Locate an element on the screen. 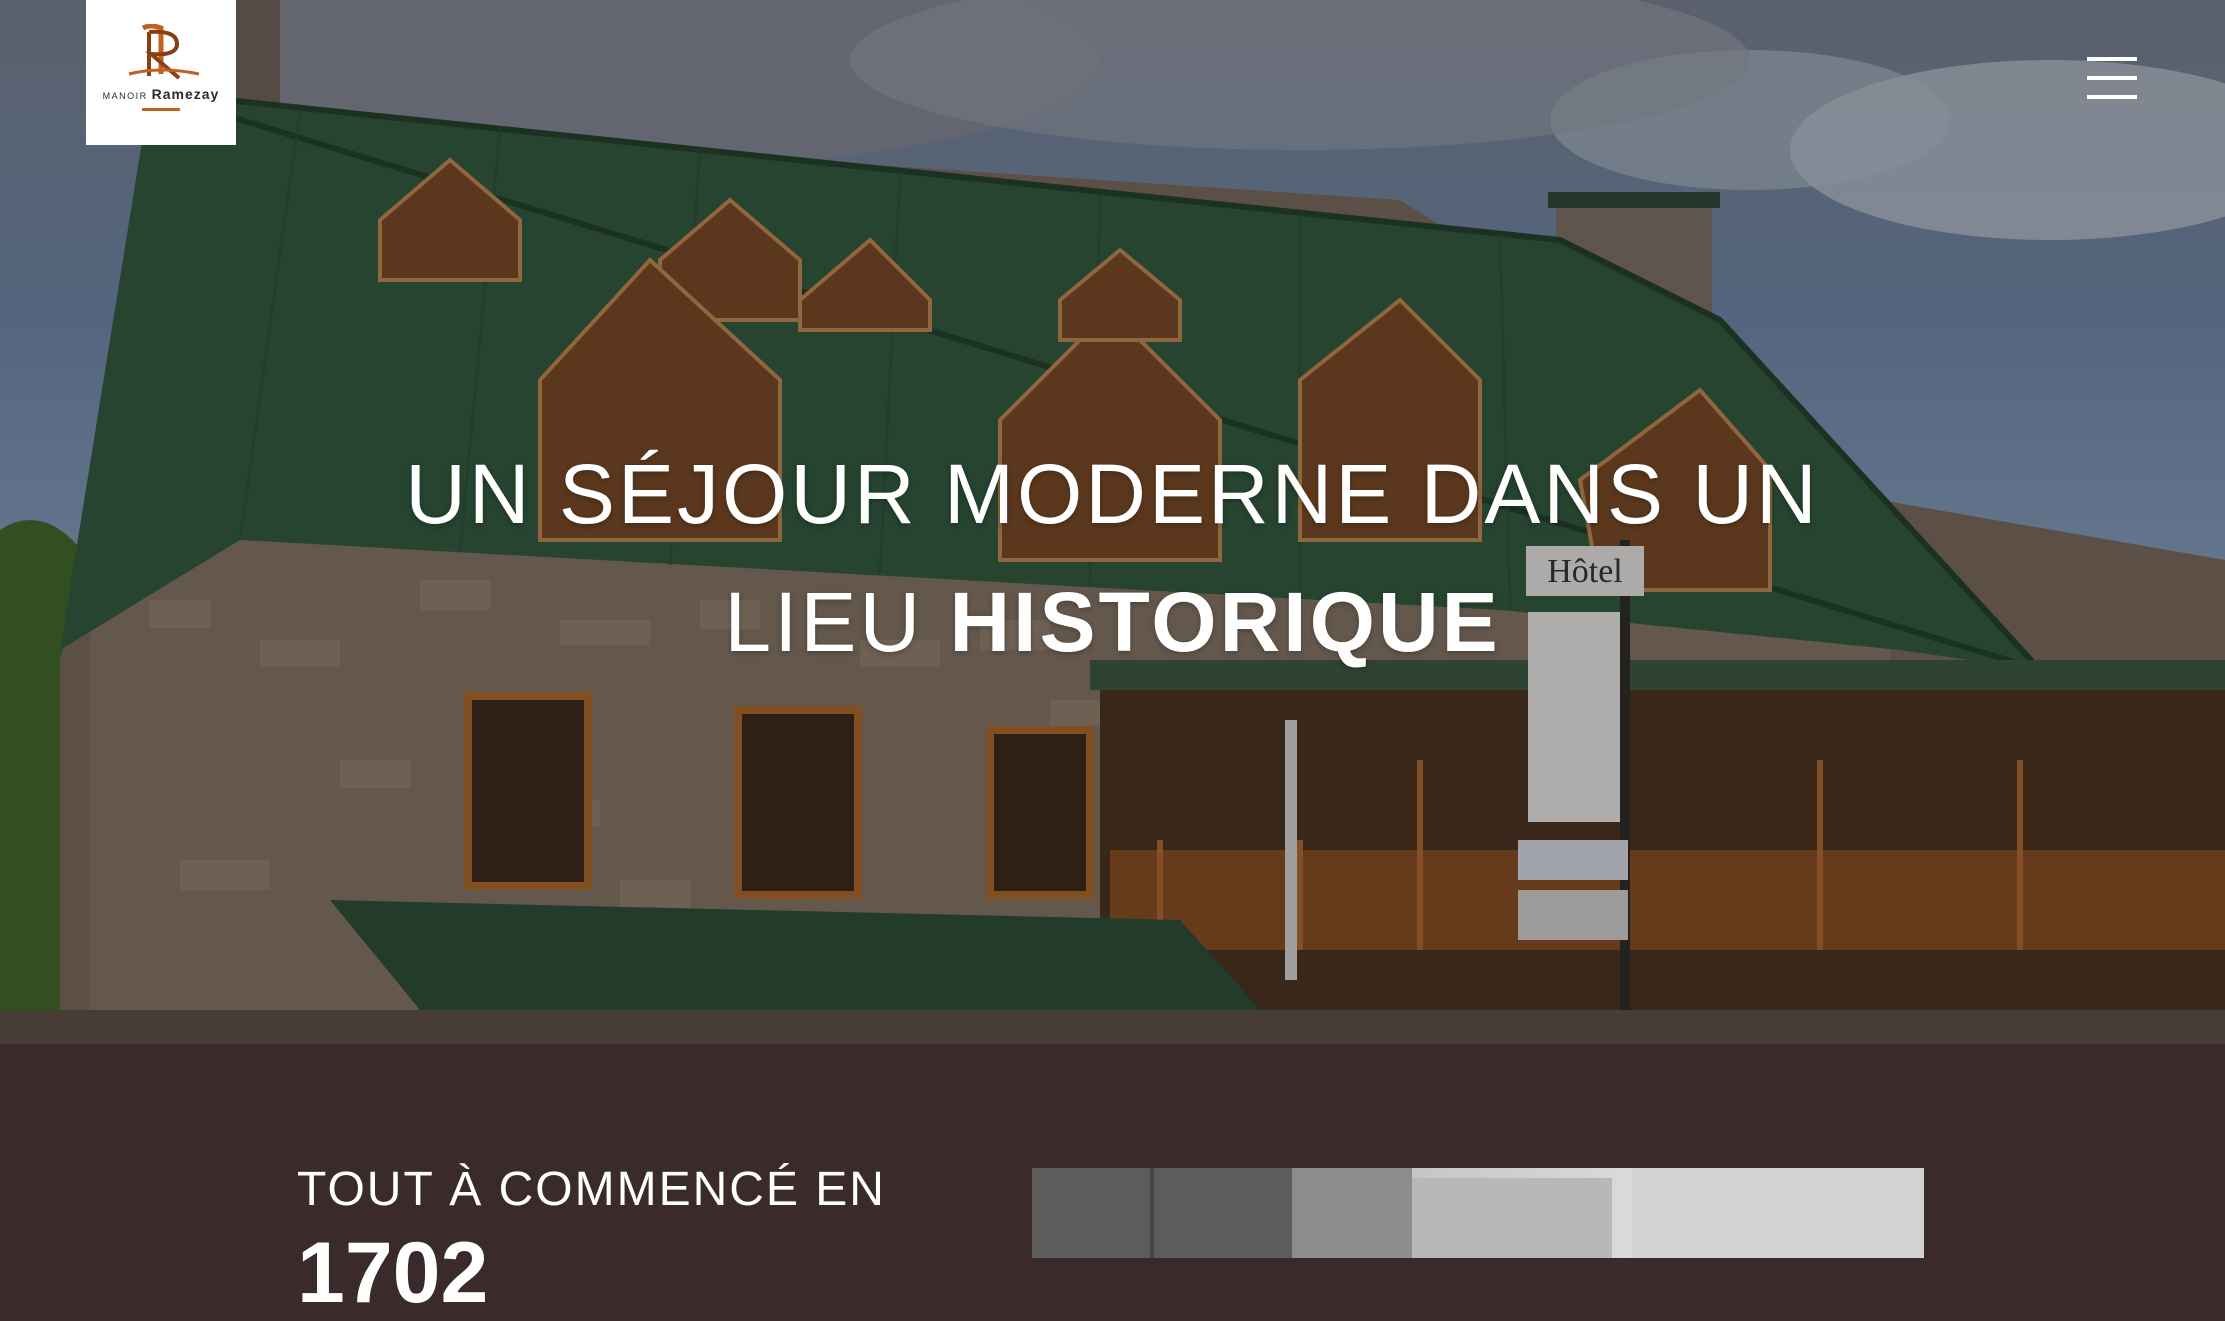 The height and width of the screenshot is (1321, 2225). logo-big-text: Ramezay is located at coordinates (185, 94).